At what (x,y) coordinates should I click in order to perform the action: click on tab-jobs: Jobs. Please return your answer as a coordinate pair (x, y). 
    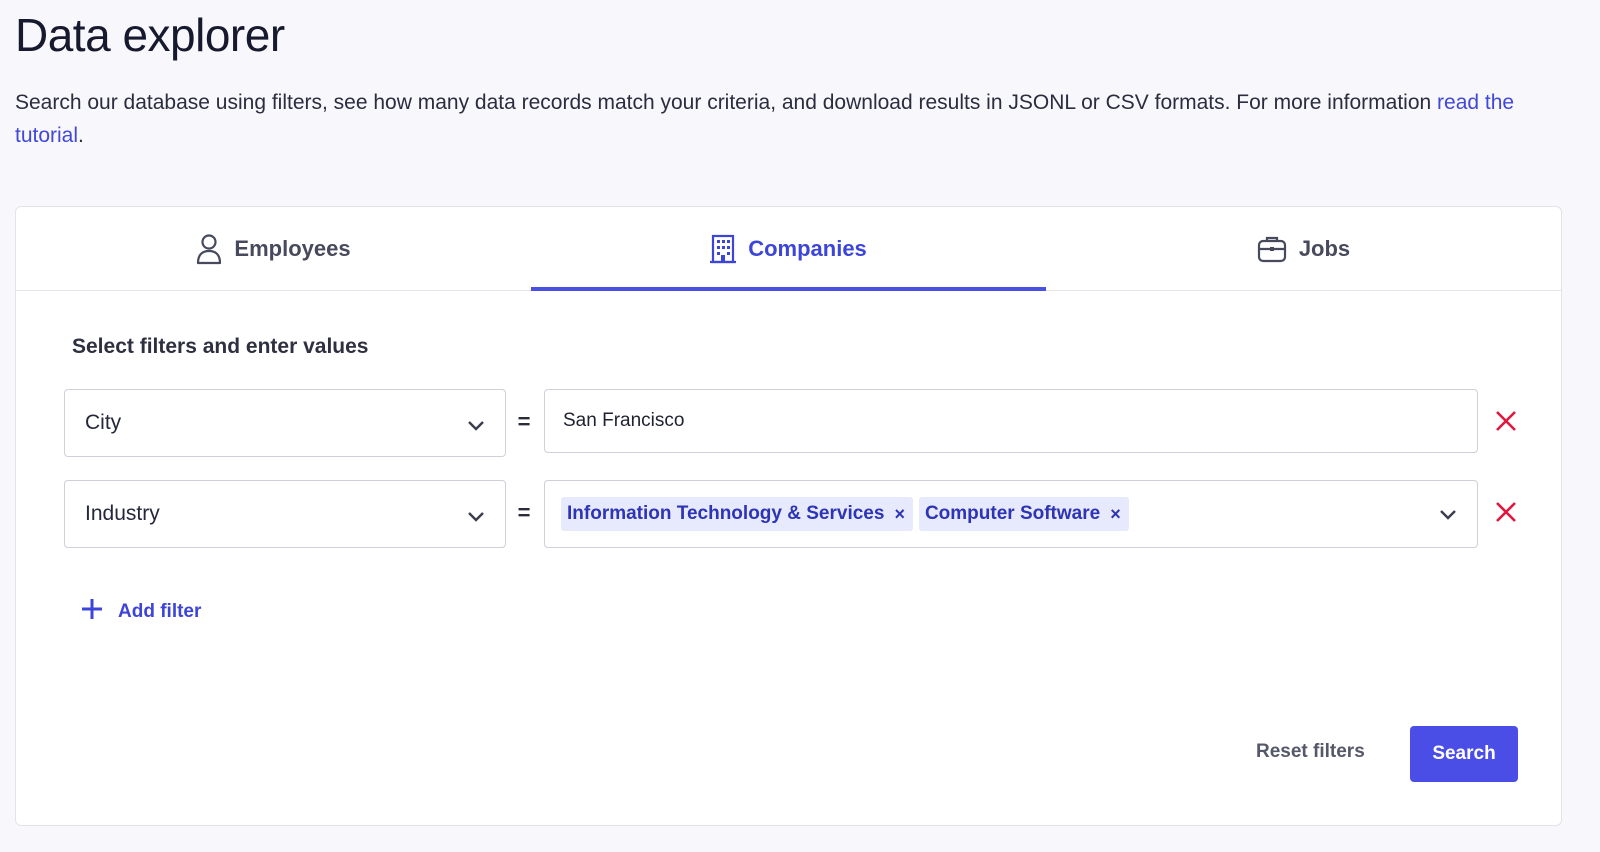
    Looking at the image, I should click on (1303, 248).